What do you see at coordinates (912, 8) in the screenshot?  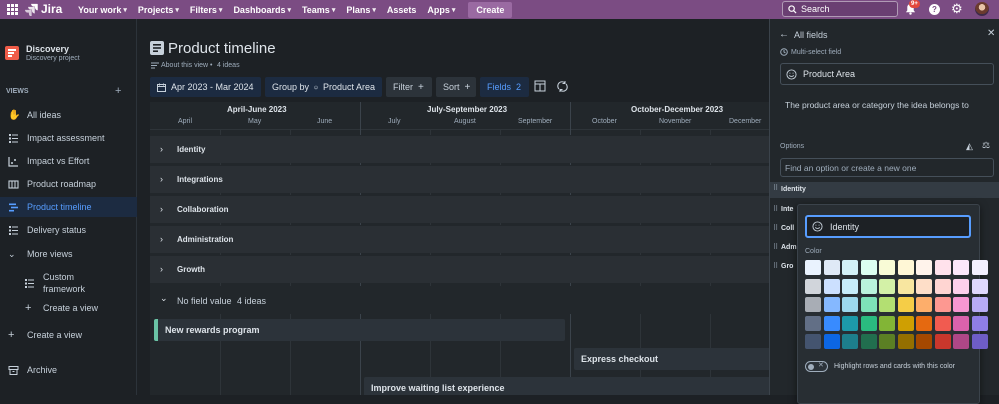 I see `notifications-button: 9+` at bounding box center [912, 8].